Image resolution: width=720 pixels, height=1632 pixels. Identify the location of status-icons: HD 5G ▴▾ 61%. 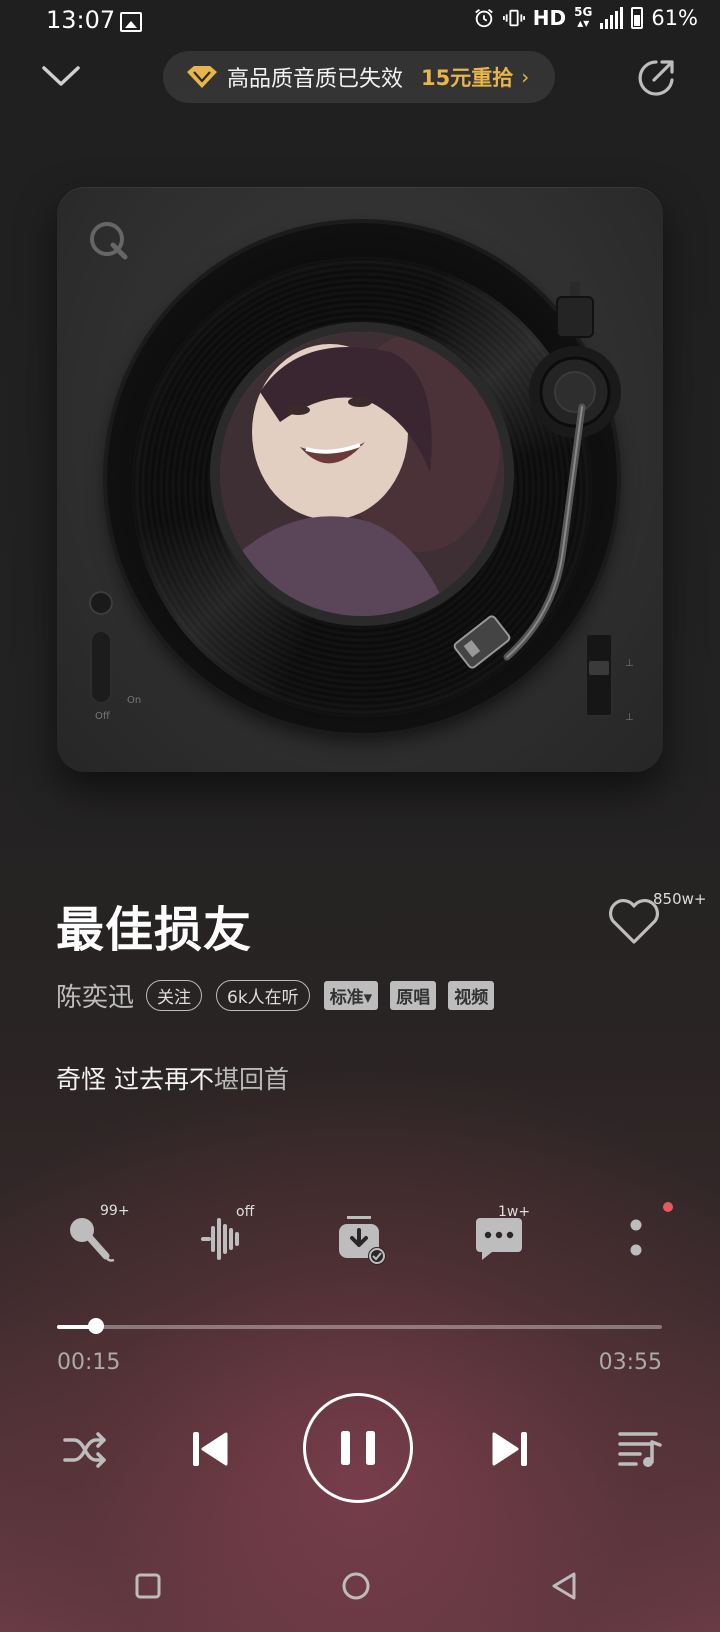
(585, 18).